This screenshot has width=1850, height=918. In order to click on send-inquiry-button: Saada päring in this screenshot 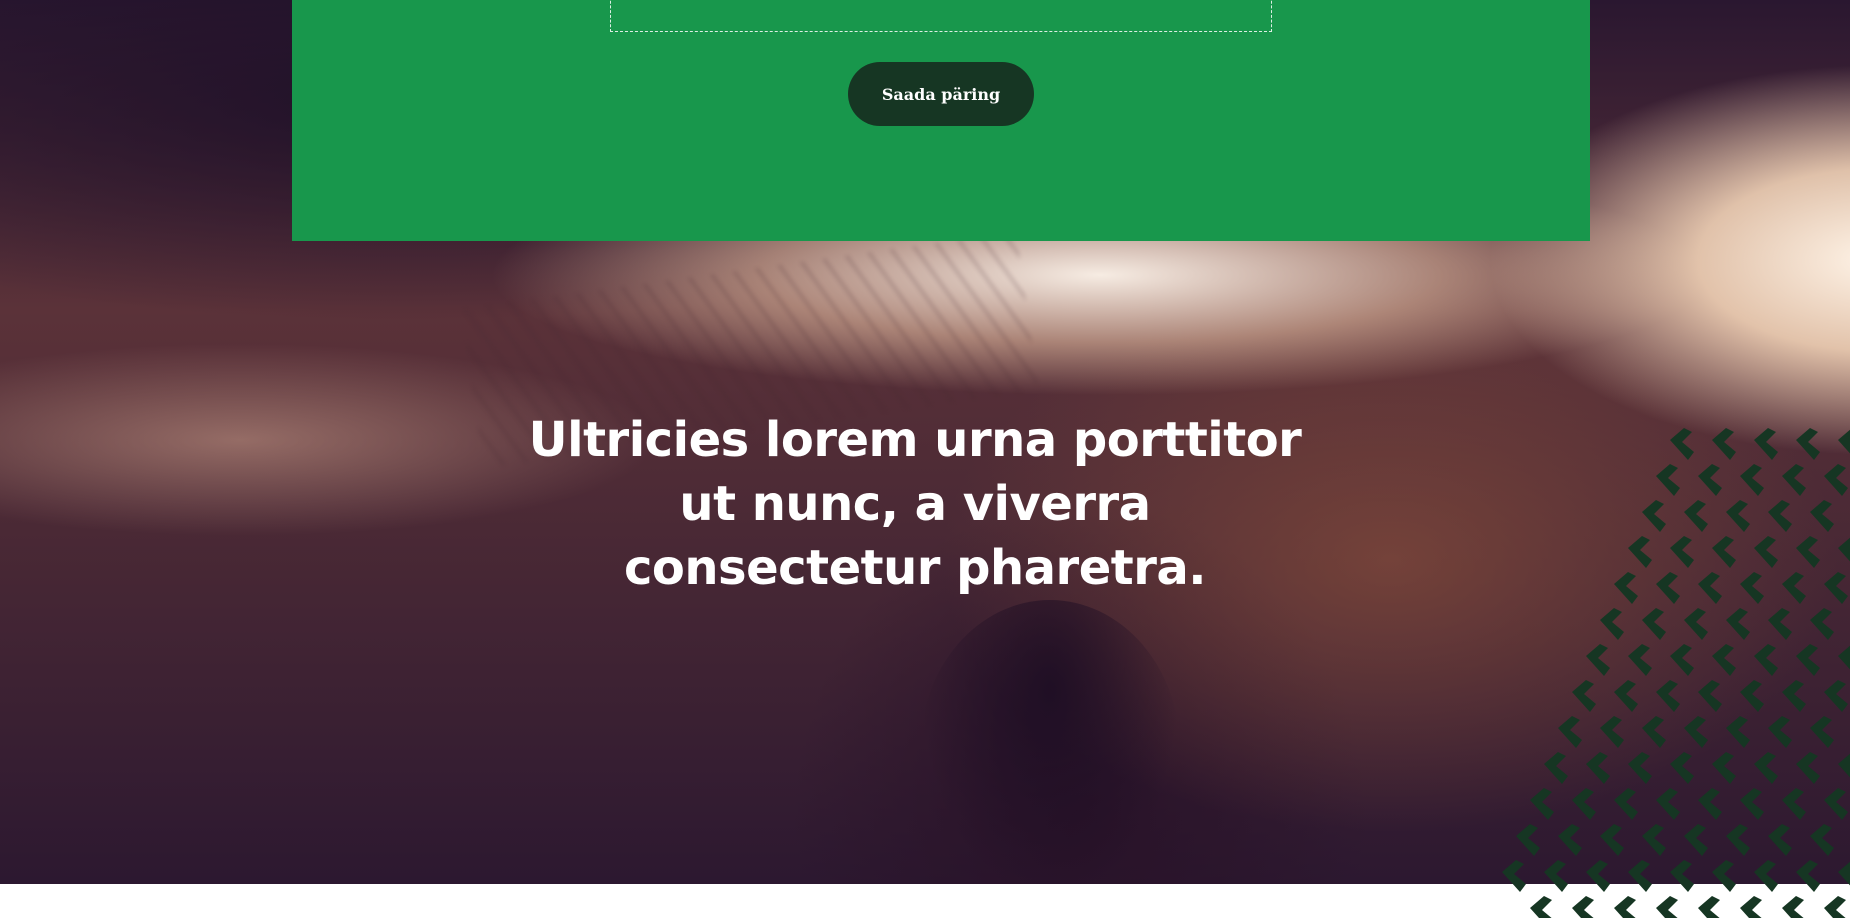, I will do `click(941, 94)`.